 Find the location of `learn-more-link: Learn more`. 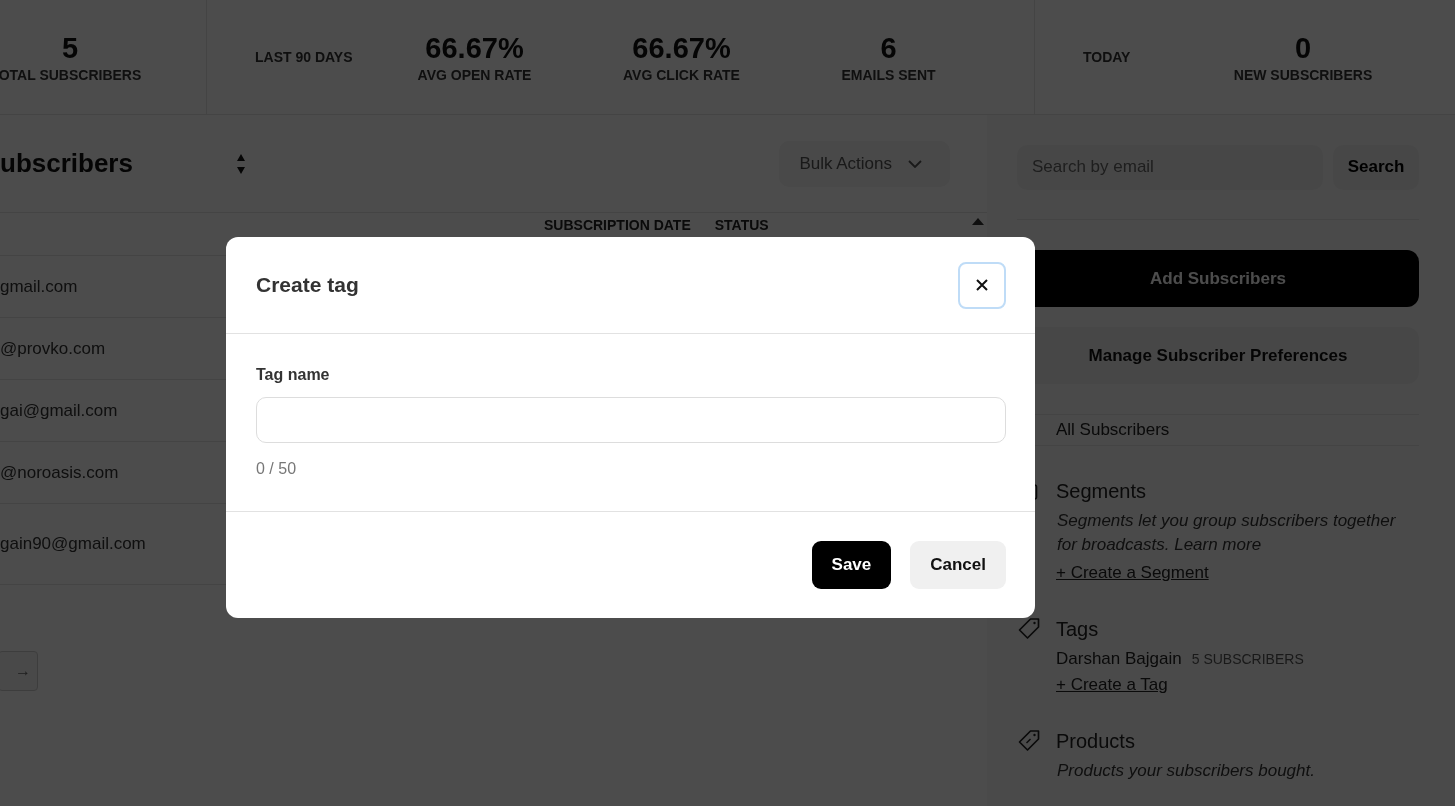

learn-more-link: Learn more is located at coordinates (1218, 544).